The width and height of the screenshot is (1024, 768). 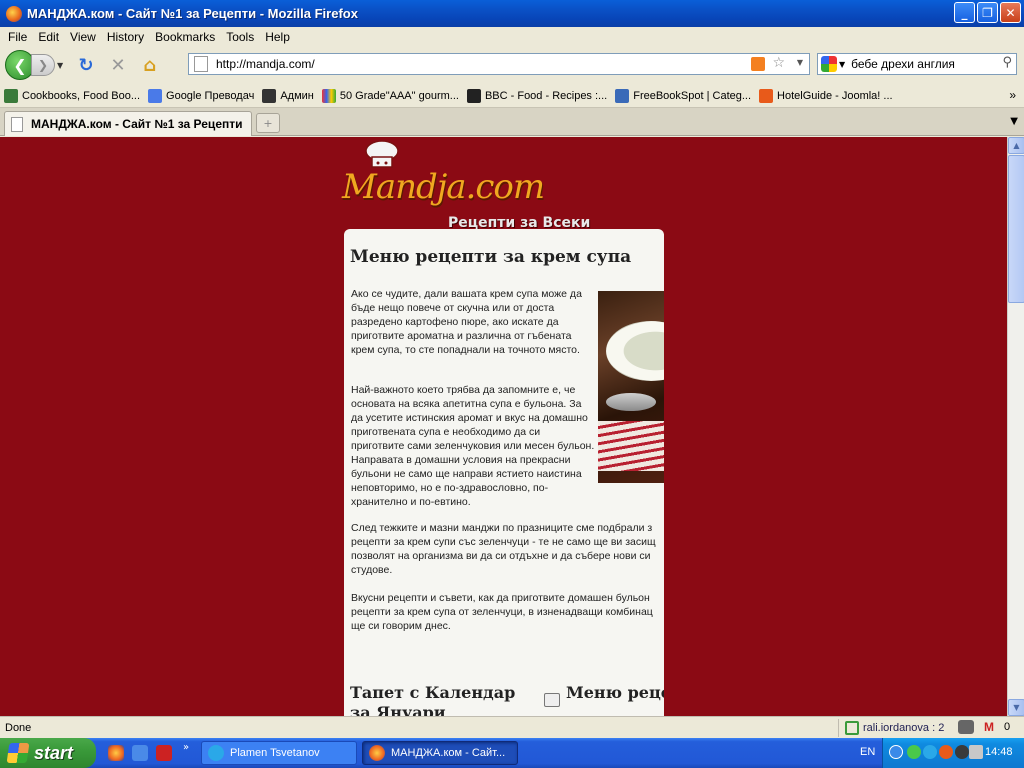 What do you see at coordinates (1015, 426) in the screenshot?
I see `vertical-scrollbar: ▲ ▼` at bounding box center [1015, 426].